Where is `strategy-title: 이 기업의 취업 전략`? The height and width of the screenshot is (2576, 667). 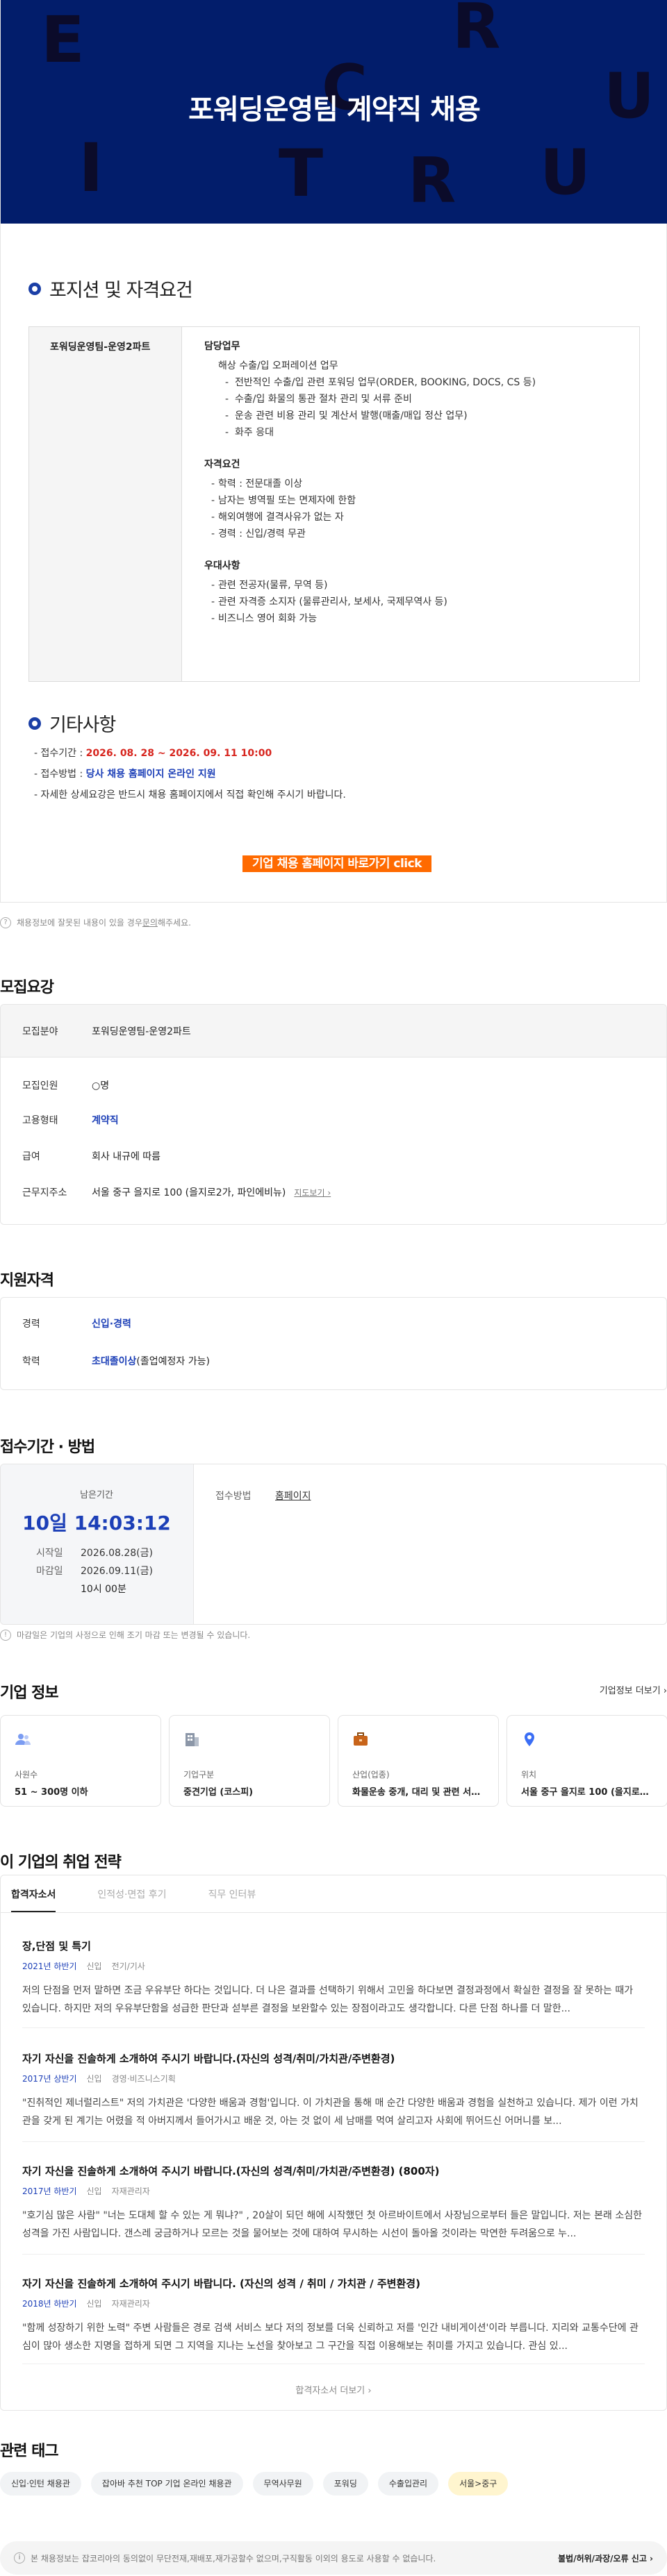
strategy-title: 이 기업의 취업 전략 is located at coordinates (61, 1862).